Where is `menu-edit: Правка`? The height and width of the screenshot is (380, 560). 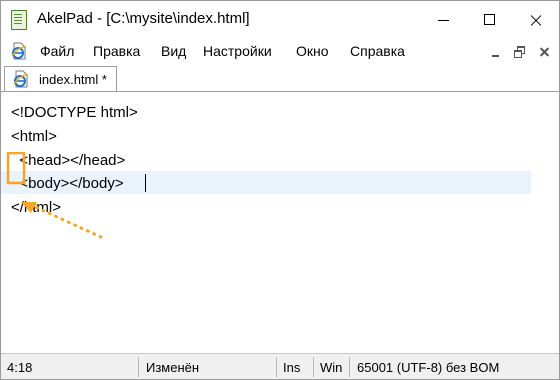 menu-edit: Правка is located at coordinates (116, 51).